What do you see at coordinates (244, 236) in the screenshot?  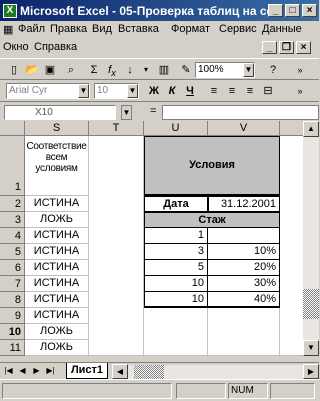 I see `cell-v4` at bounding box center [244, 236].